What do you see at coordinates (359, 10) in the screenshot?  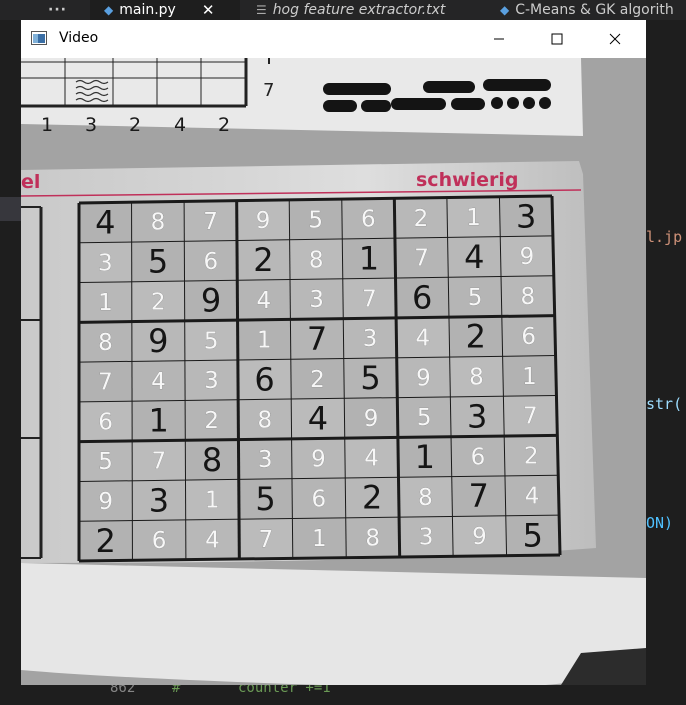 I see `tab-label: hog feature extractor.txt` at bounding box center [359, 10].